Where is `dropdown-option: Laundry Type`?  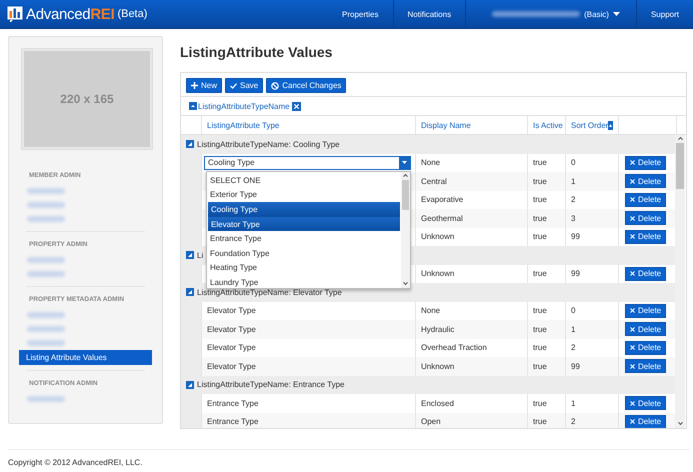
dropdown-option: Laundry Type is located at coordinates (304, 282).